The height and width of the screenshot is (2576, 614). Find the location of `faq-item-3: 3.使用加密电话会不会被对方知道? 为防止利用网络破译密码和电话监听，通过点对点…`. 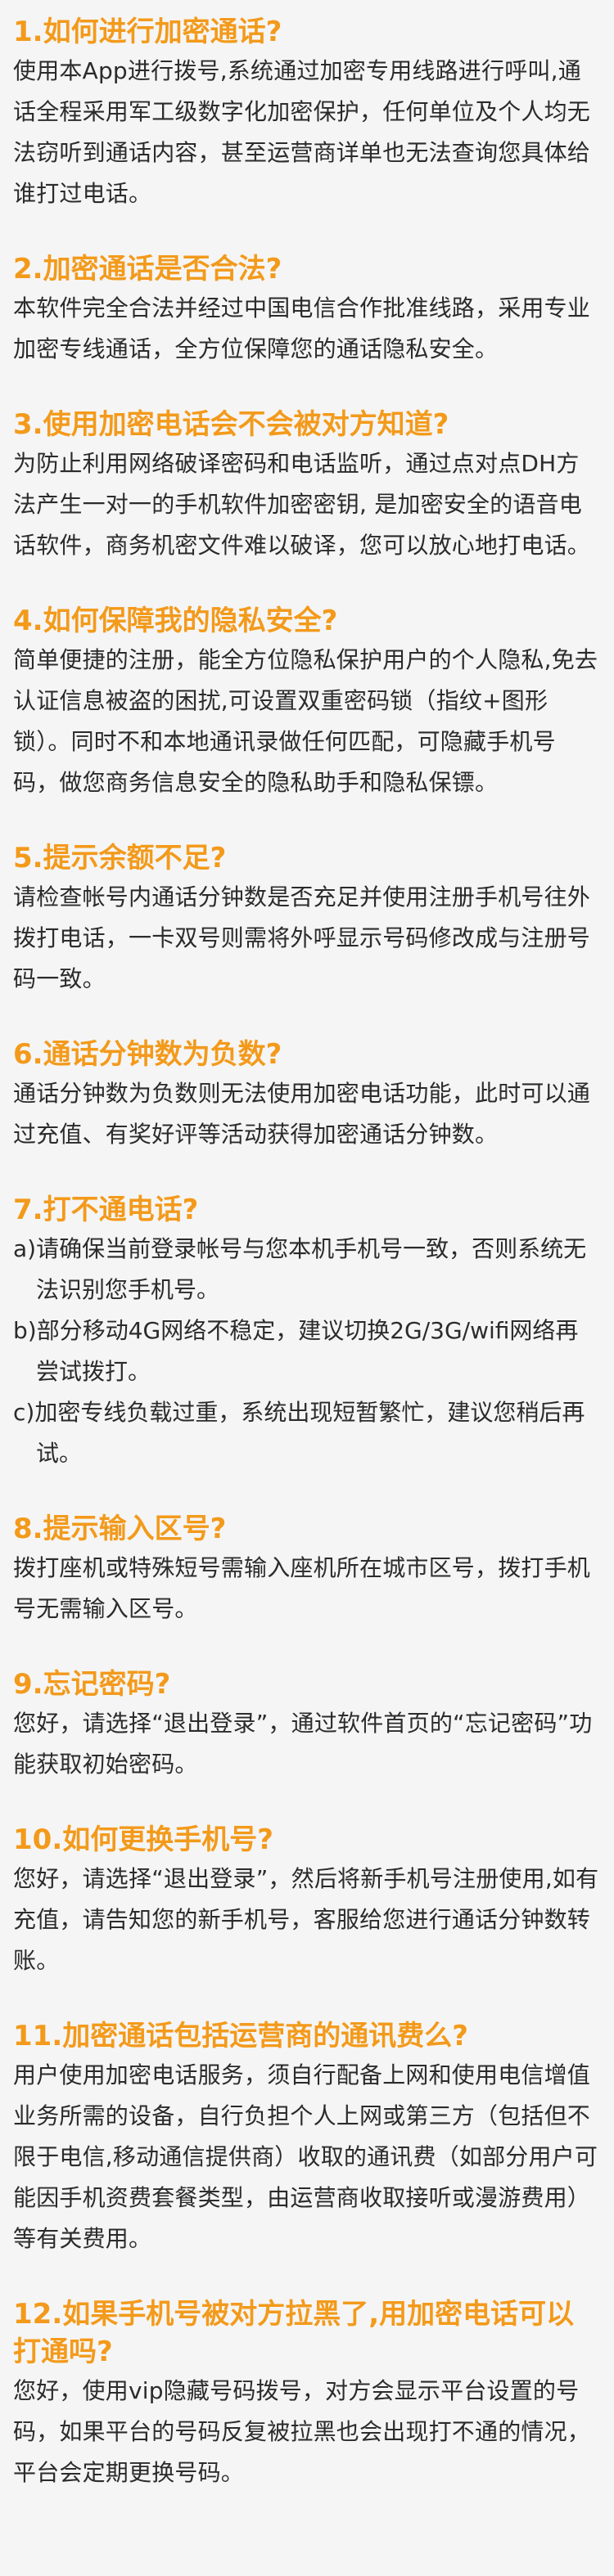

faq-item-3: 3.使用加密电话会不会被对方知道? 为防止利用网络破译密码和电话监听，通过点对点… is located at coordinates (307, 486).